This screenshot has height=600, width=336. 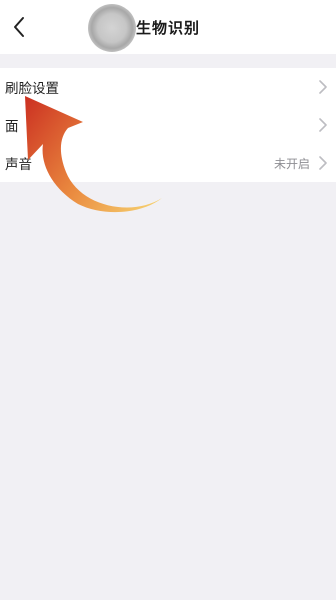 I want to click on page-title: 生物识别, so click(x=167, y=28).